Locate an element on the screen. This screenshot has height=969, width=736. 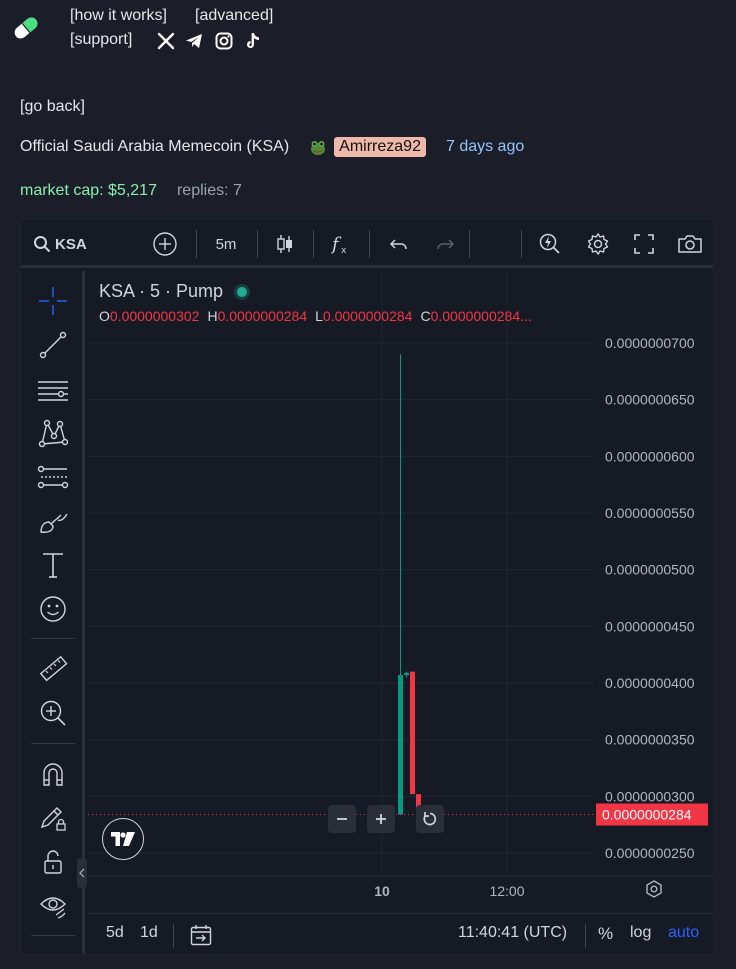
axis-settings-icon is located at coordinates (654, 889).